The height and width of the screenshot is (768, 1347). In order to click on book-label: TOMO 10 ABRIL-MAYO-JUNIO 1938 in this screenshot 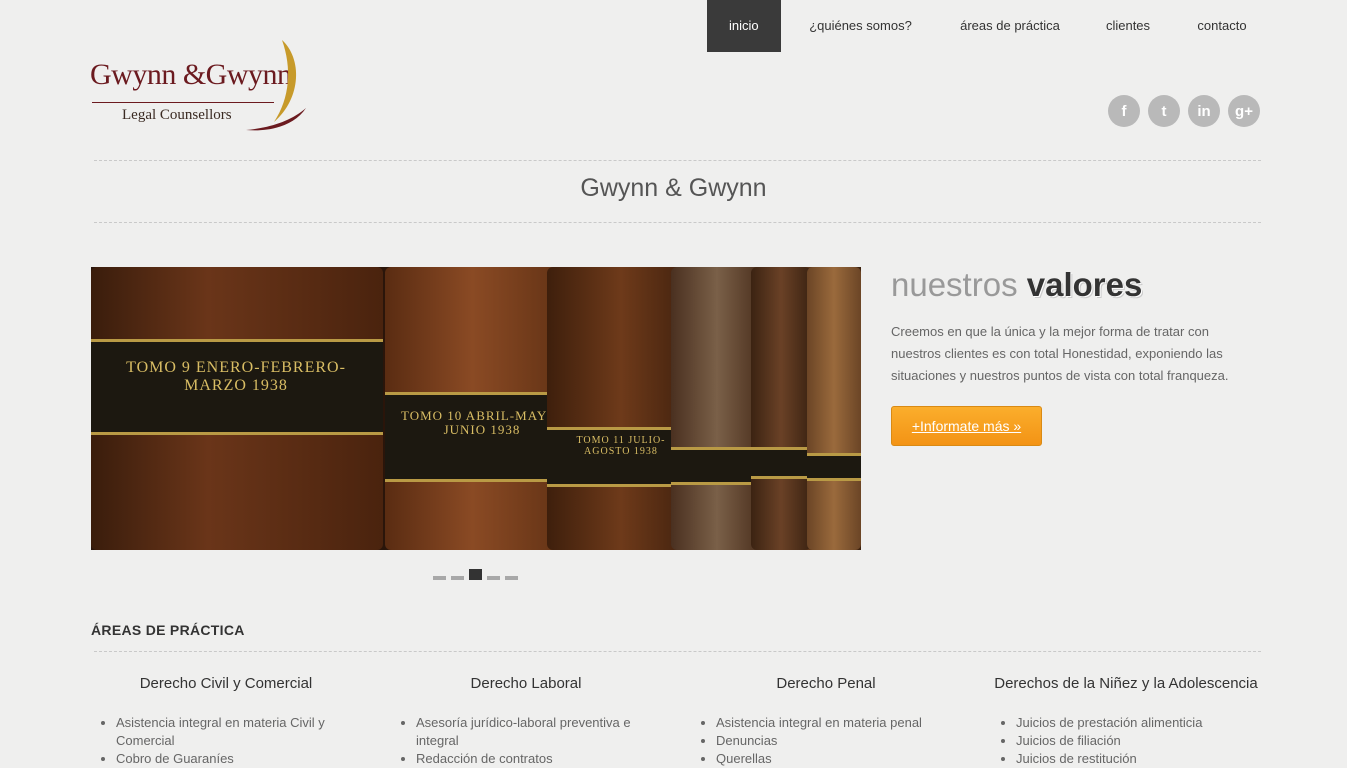, I will do `click(481, 423)`.